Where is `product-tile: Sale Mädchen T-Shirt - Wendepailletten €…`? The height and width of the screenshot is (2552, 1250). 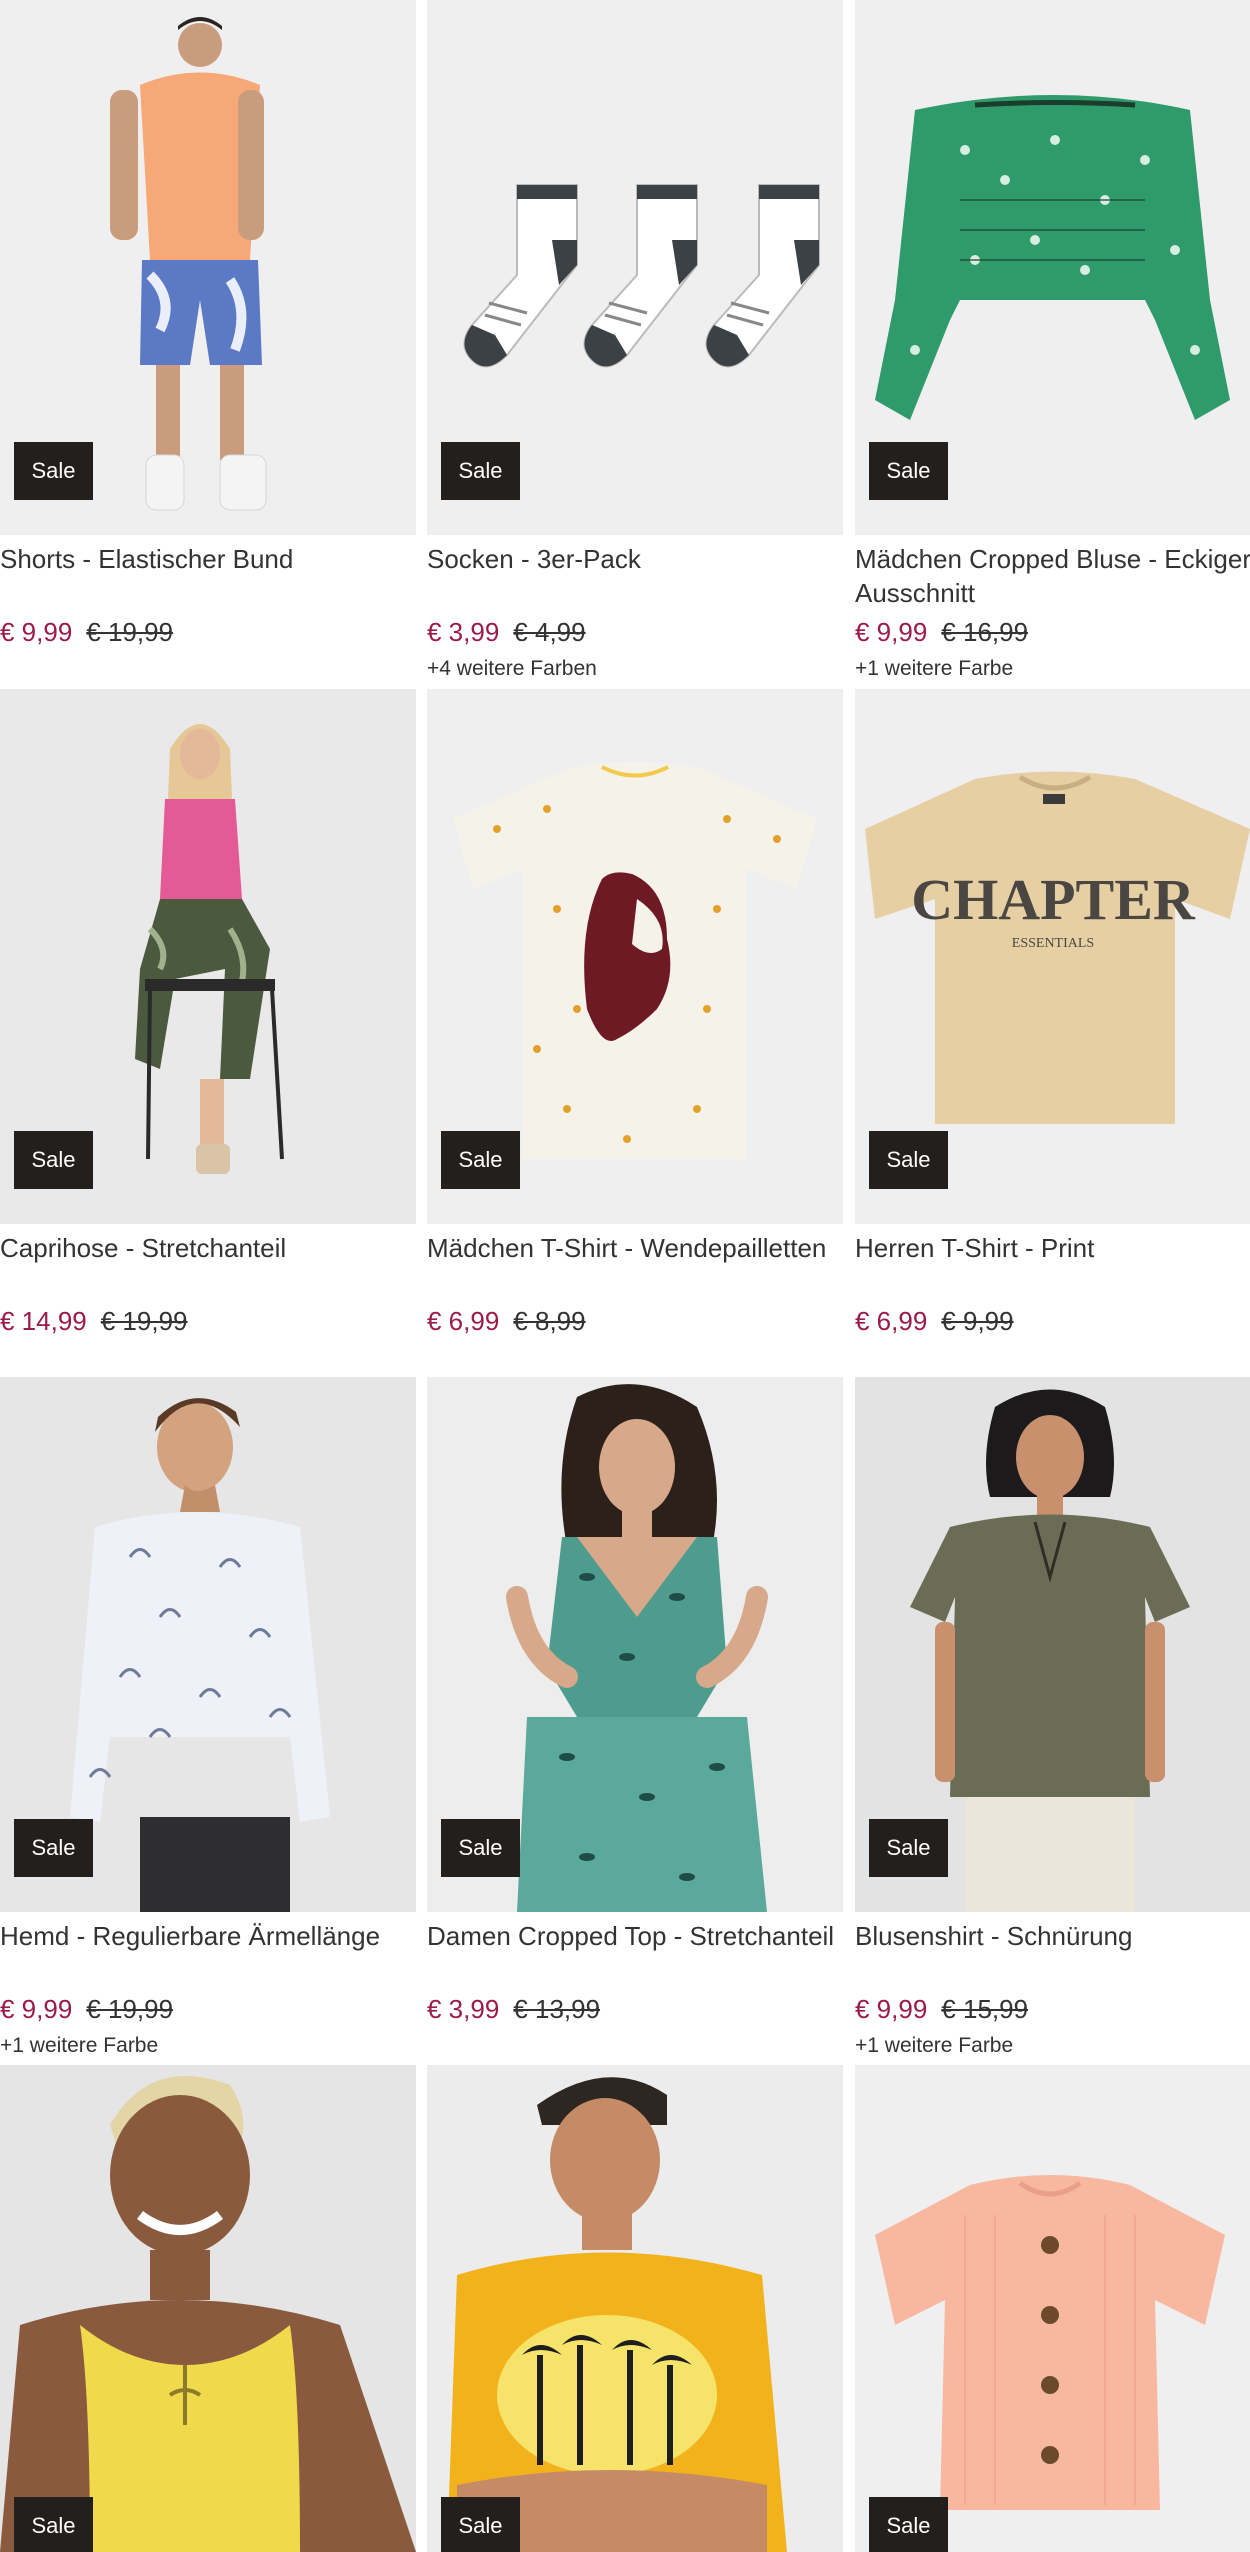
product-tile: Sale Mädchen T-Shirt - Wendepailletten €… is located at coordinates (635, 1034).